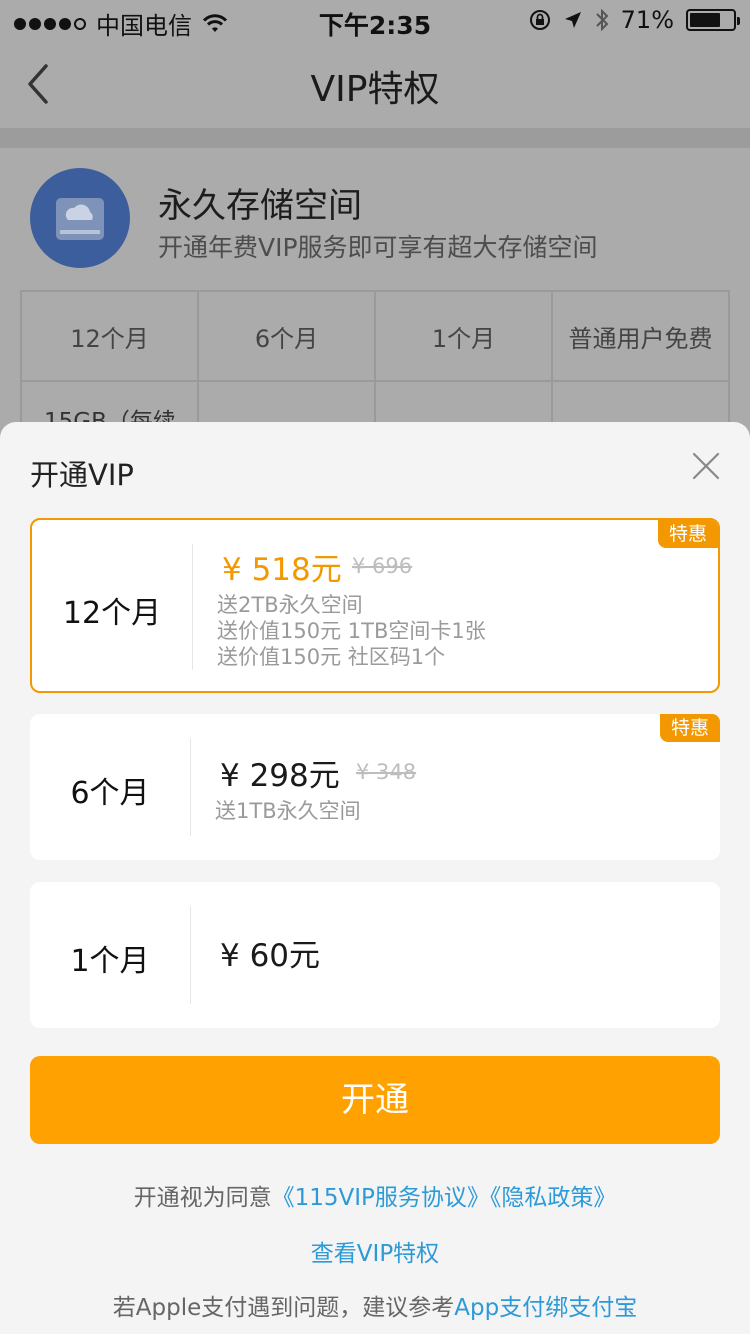 The image size is (750, 1334). What do you see at coordinates (375, 787) in the screenshot?
I see `plan-6-months: 特惠 6个月 ¥ 298元 ¥ 348 送1TB永久空间` at bounding box center [375, 787].